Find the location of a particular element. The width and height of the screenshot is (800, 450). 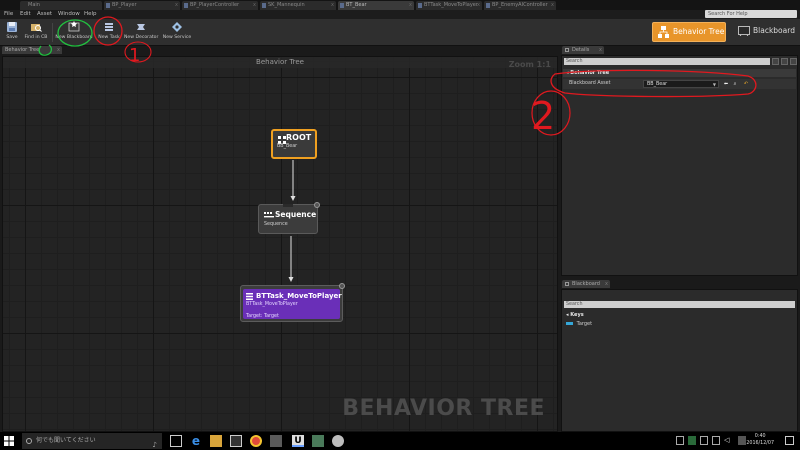

menu-edit: Edit is located at coordinates (25, 14).